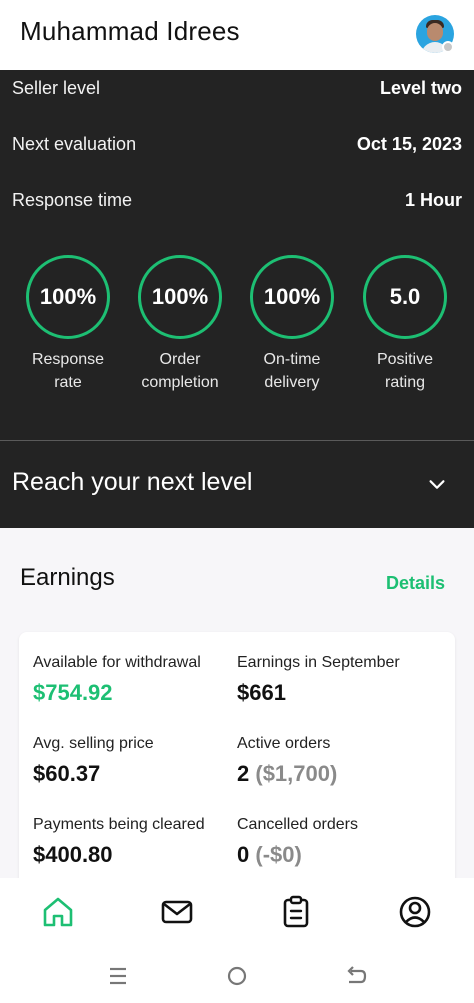 This screenshot has width=474, height=1003. What do you see at coordinates (437, 485) in the screenshot?
I see `chevron-down-icon` at bounding box center [437, 485].